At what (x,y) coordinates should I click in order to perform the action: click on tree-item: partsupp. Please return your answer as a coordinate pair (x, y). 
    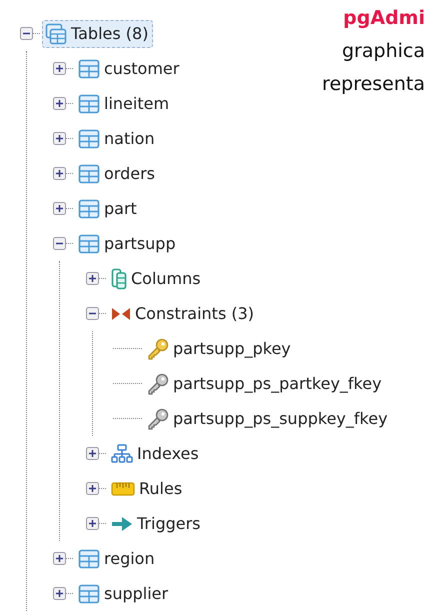
    Looking at the image, I should click on (128, 243).